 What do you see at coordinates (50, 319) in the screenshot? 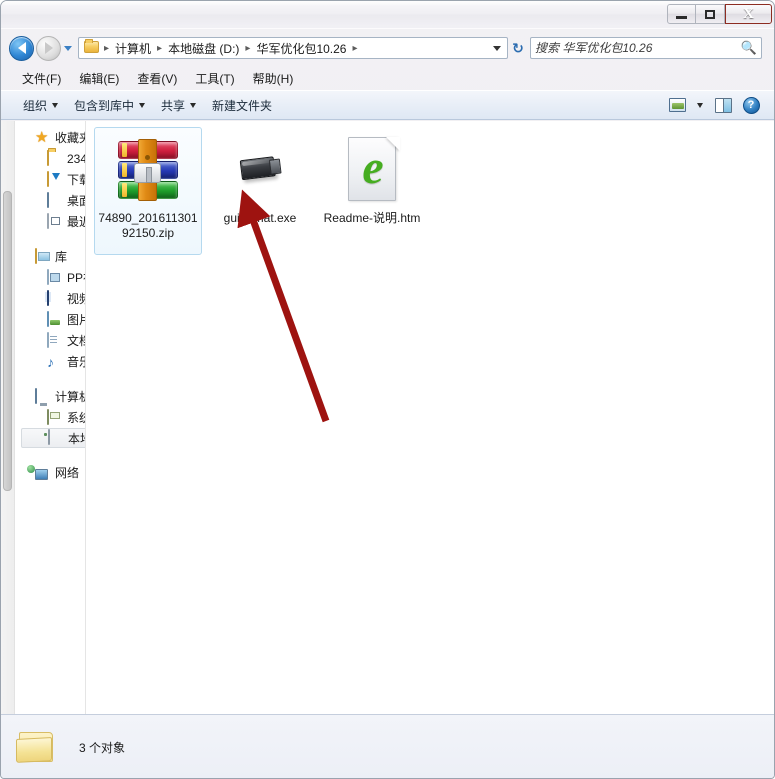
I see `sidebar-item-pictures: 图片` at bounding box center [50, 319].